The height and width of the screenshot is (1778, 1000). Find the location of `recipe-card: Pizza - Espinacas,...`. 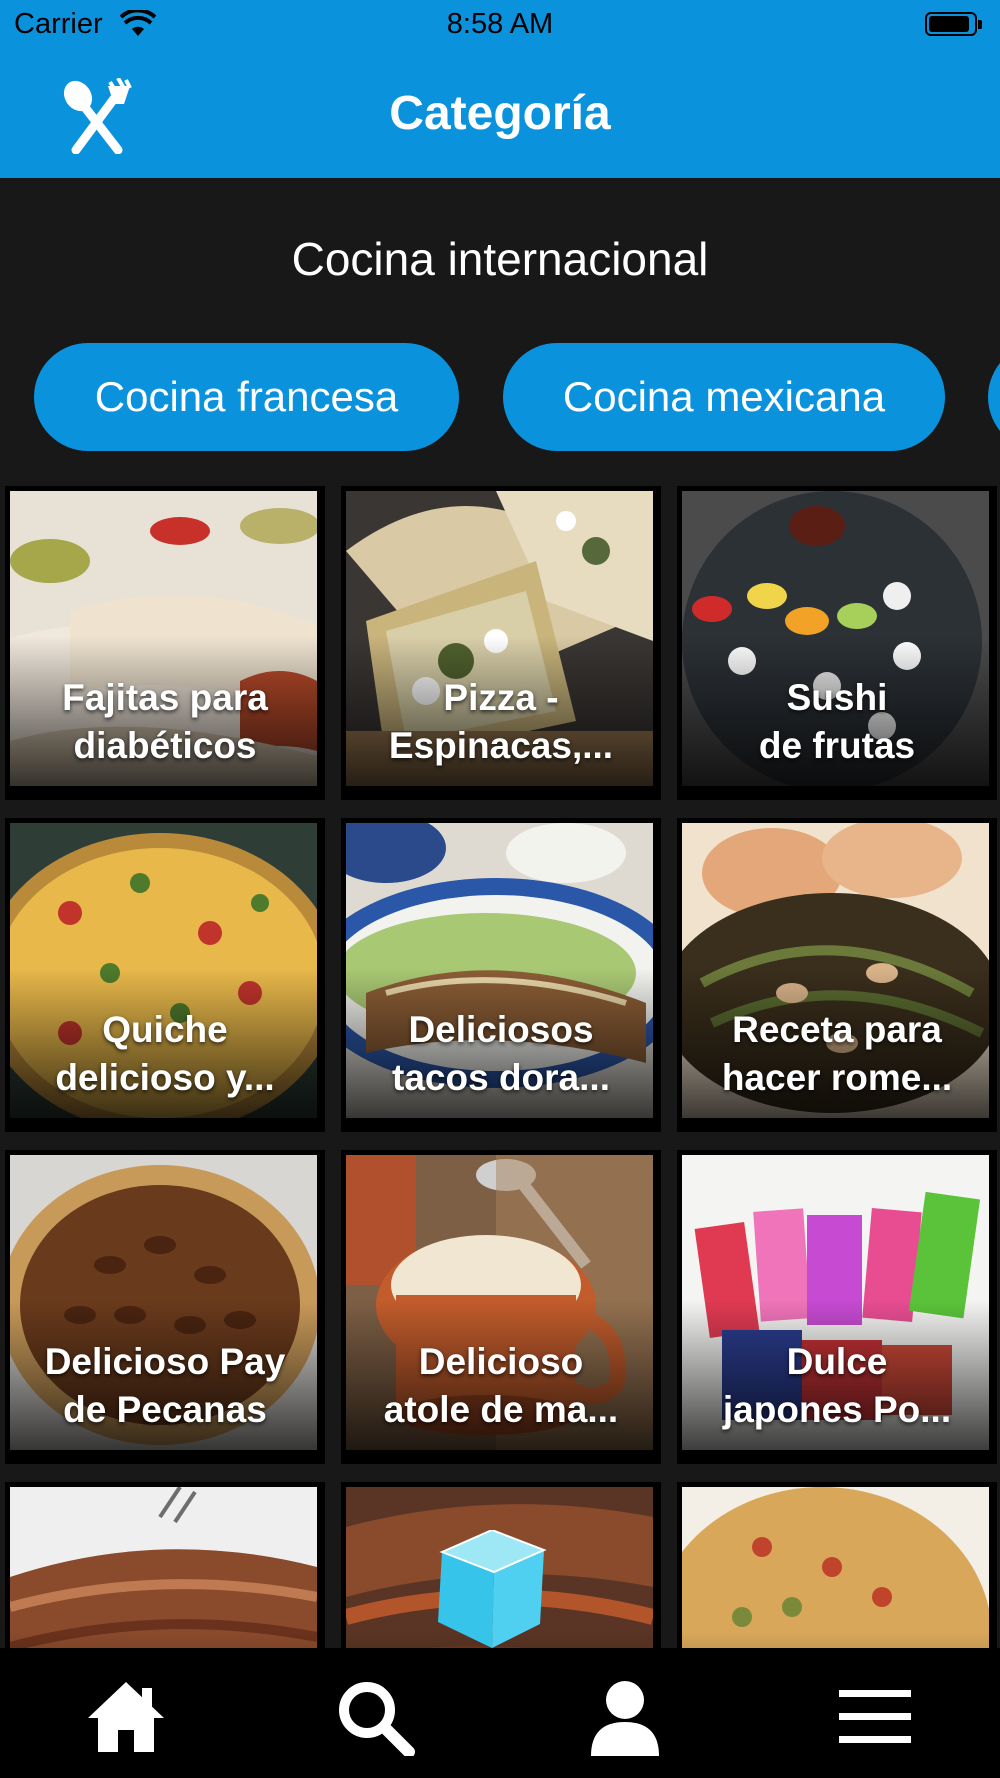

recipe-card: Pizza - Espinacas,... is located at coordinates (501, 643).